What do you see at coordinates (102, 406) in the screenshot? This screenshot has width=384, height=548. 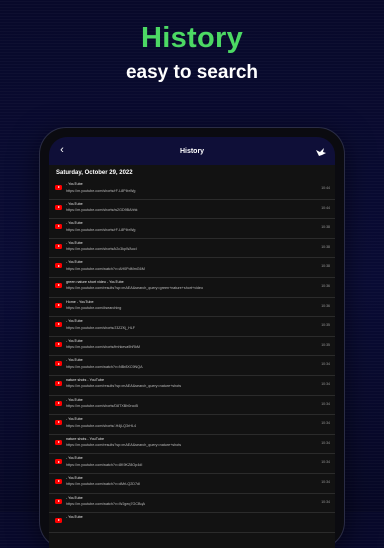 I see `history-item-url: https://m.youtube.com/shorts/D8TXBh0rcoB` at bounding box center [102, 406].